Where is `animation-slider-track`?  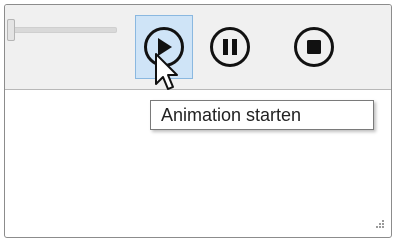
animation-slider-track is located at coordinates (64, 30).